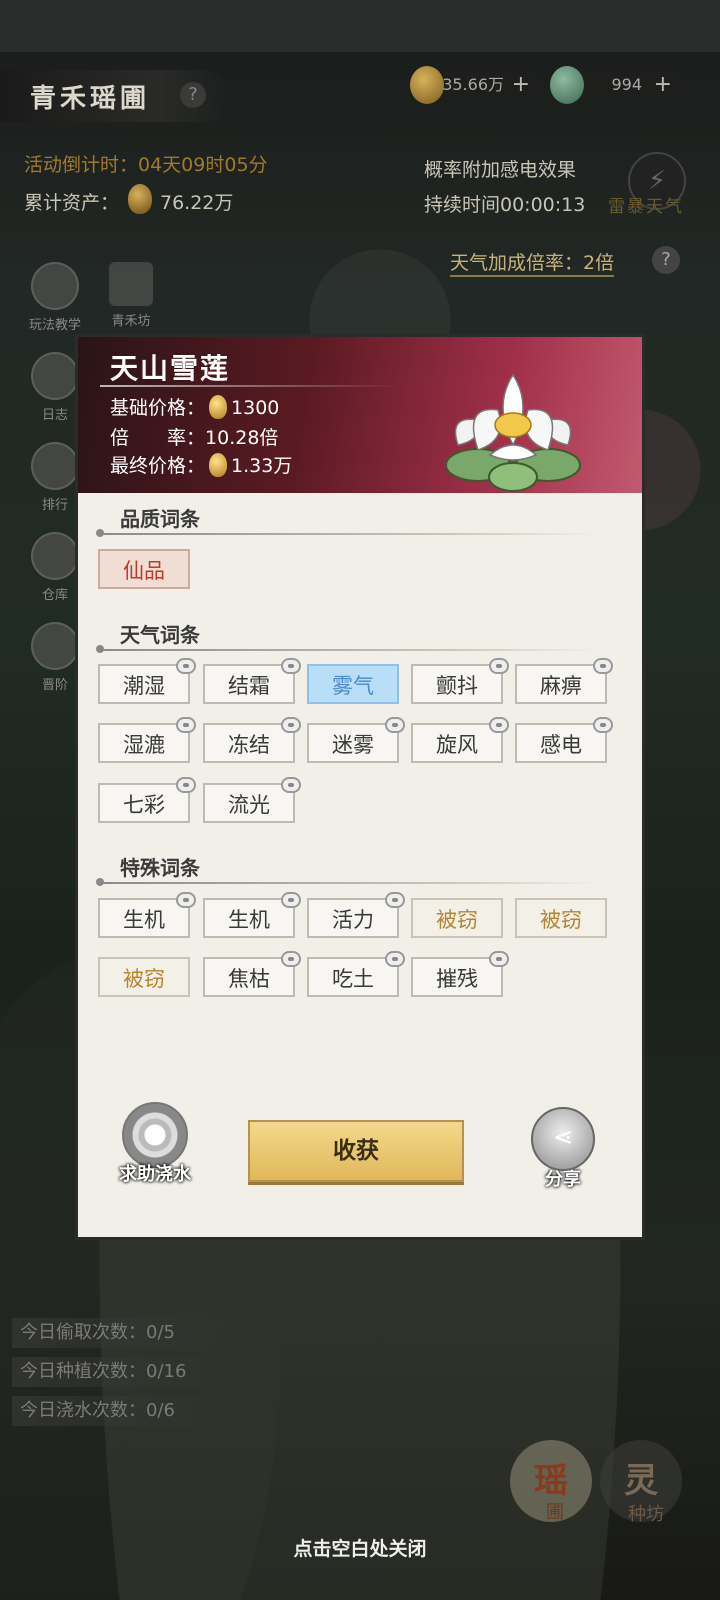 Image resolution: width=720 pixels, height=1600 pixels. What do you see at coordinates (551, 1481) in the screenshot?
I see `garden-tab-label: 瑶` at bounding box center [551, 1481].